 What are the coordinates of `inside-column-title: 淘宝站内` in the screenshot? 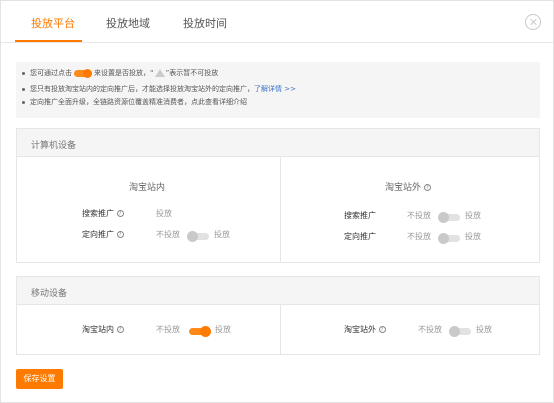 It's located at (147, 188).